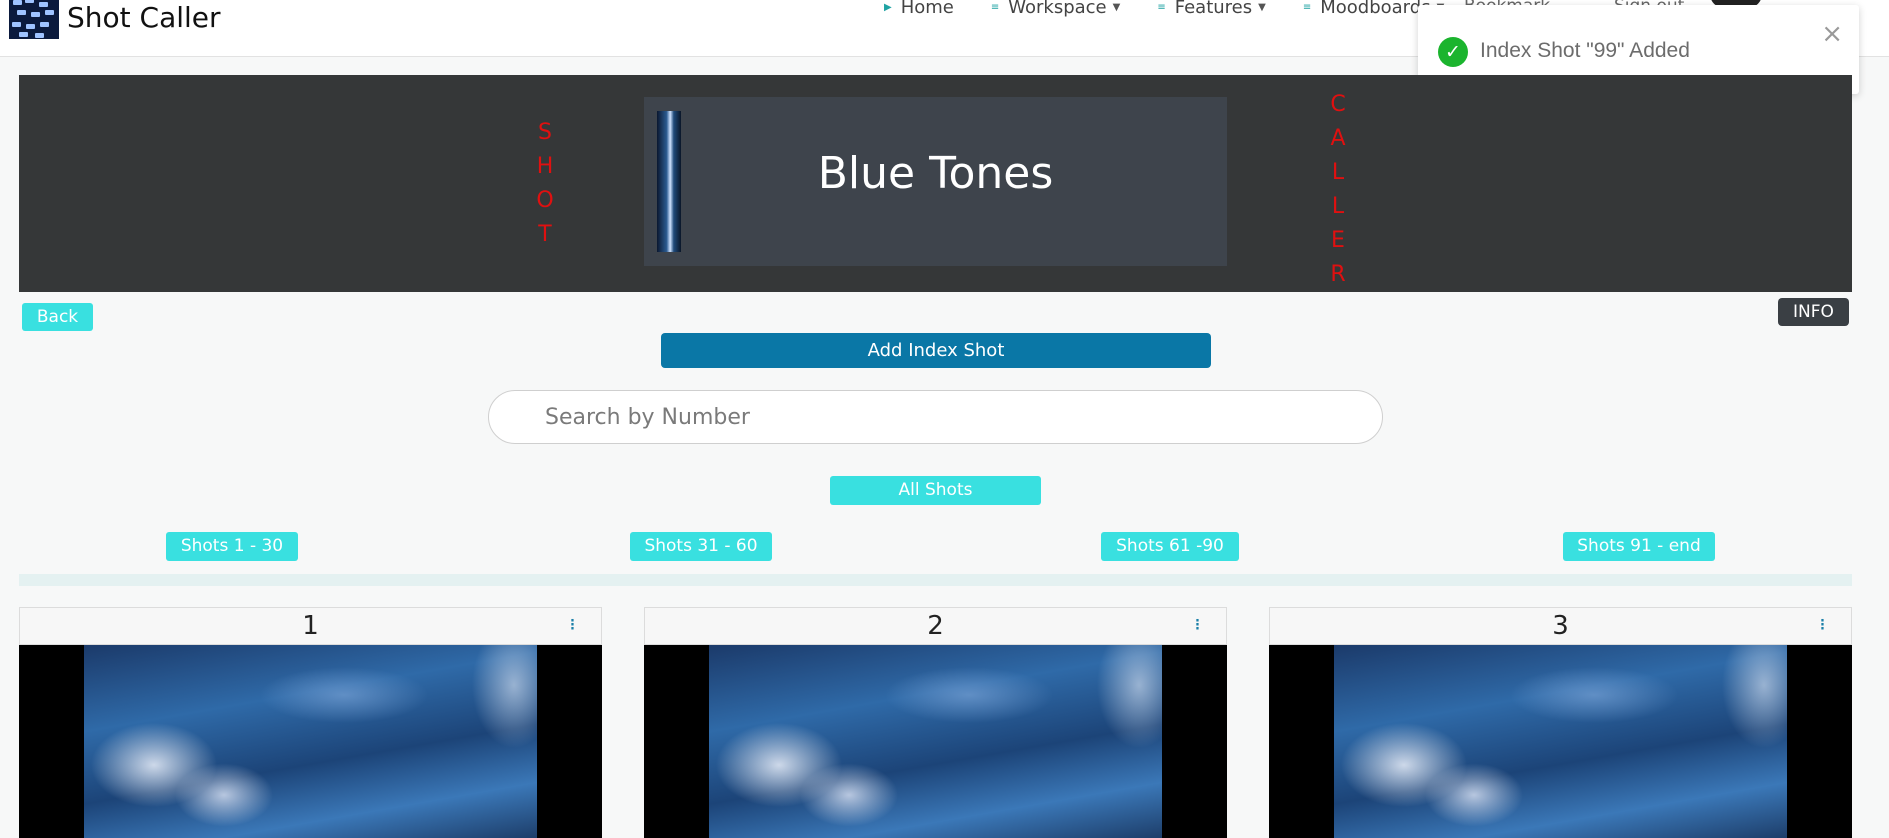 The image size is (1889, 838). Describe the element at coordinates (935, 173) in the screenshot. I see `page-title: Blue Tones` at that location.